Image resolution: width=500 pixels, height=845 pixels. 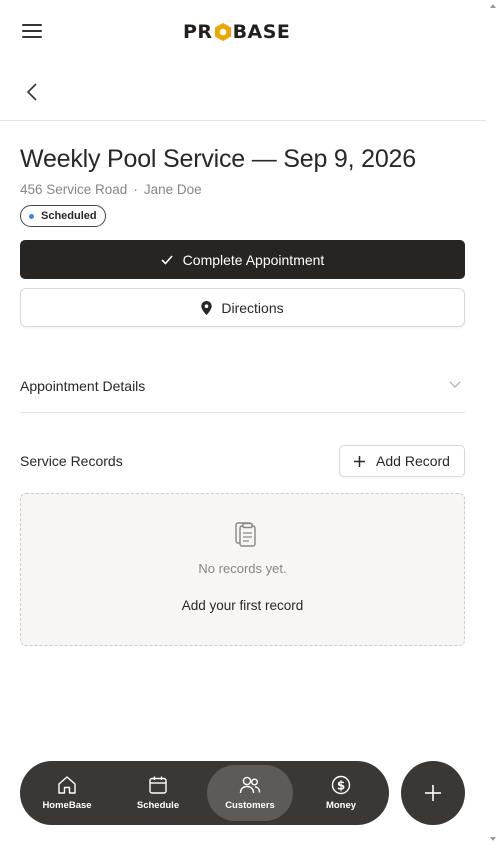 What do you see at coordinates (207, 307) in the screenshot?
I see `map-pin-icon` at bounding box center [207, 307].